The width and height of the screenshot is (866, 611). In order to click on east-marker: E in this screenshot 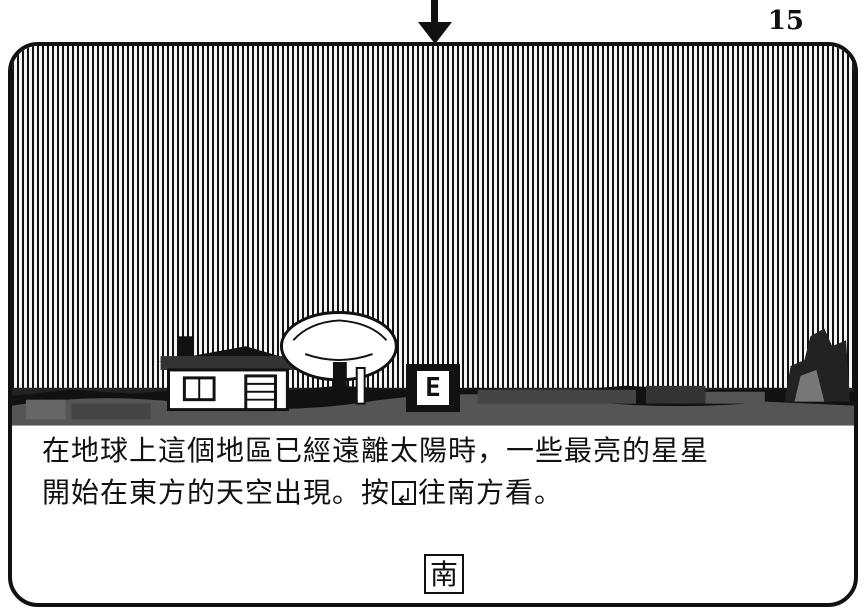, I will do `click(433, 388)`.